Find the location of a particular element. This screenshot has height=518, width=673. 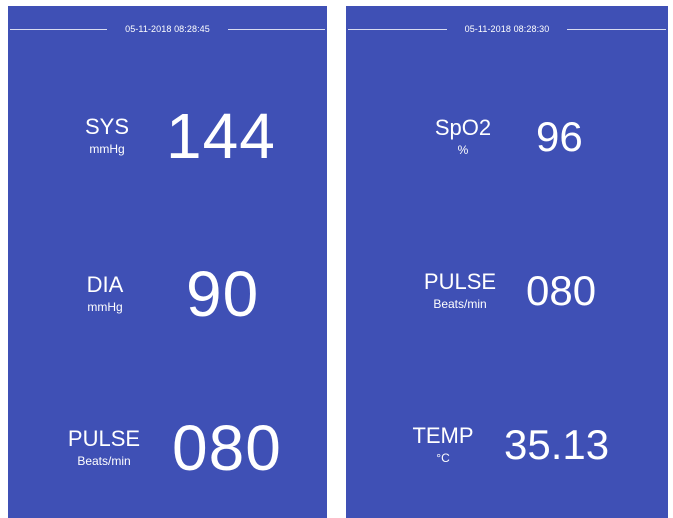

datetime-header: 05-11-2018 08:28:45 is located at coordinates (167, 29).